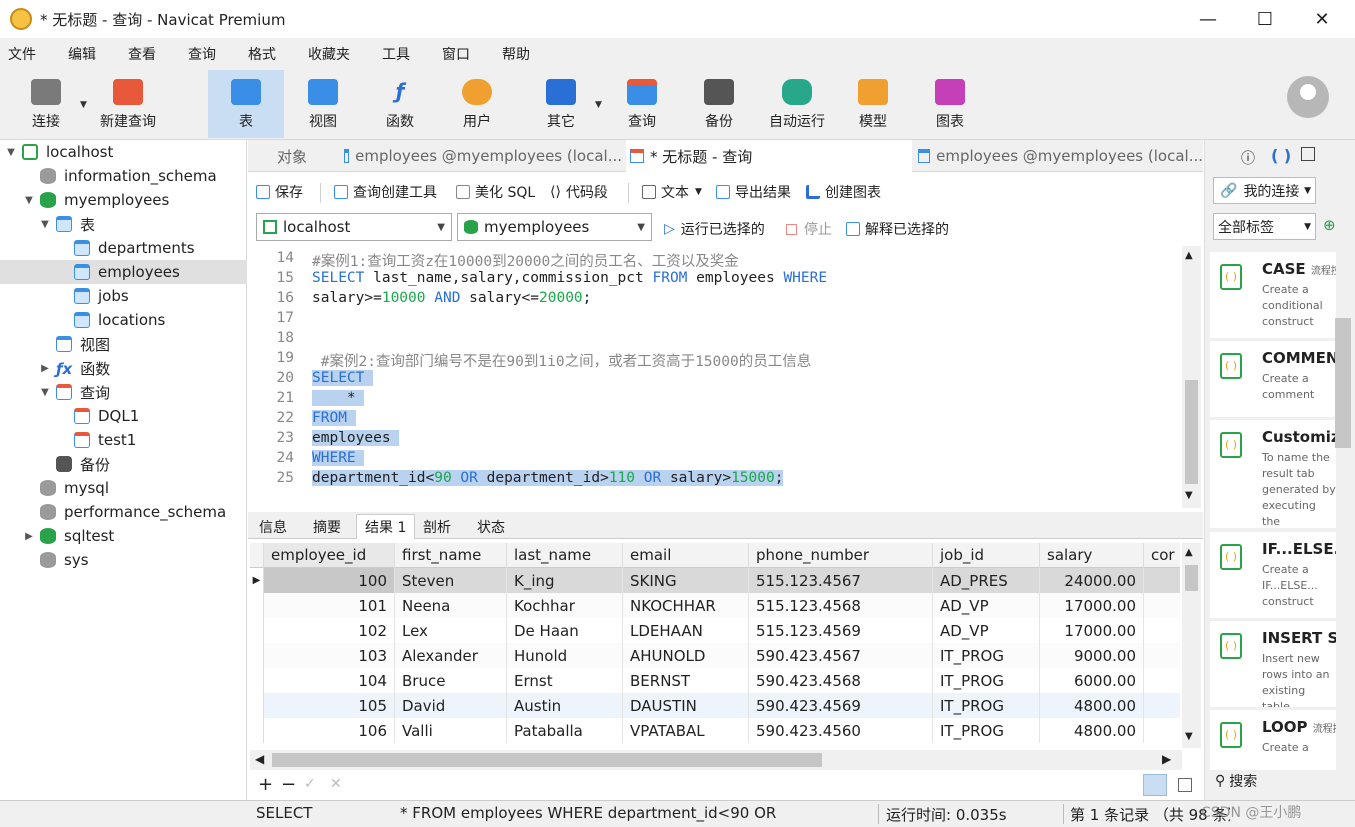 The height and width of the screenshot is (827, 1355). Describe the element at coordinates (151, 248) in the screenshot. I see `tree-table-departments: departments` at that location.